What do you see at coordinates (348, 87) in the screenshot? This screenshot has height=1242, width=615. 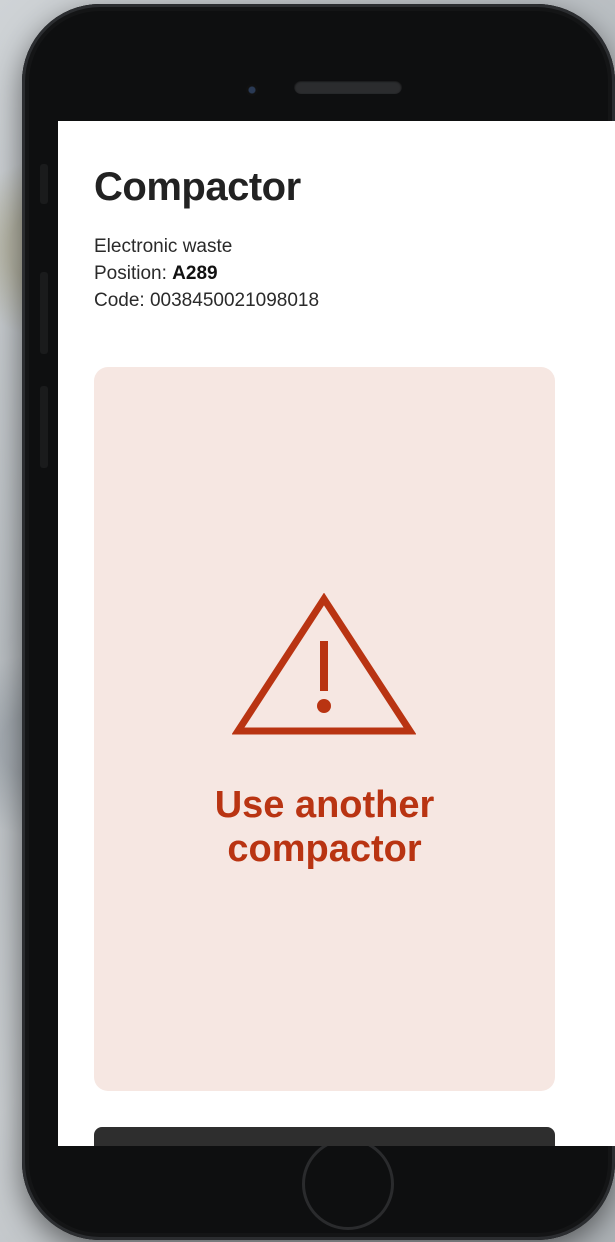 I see `earpiece-speaker` at bounding box center [348, 87].